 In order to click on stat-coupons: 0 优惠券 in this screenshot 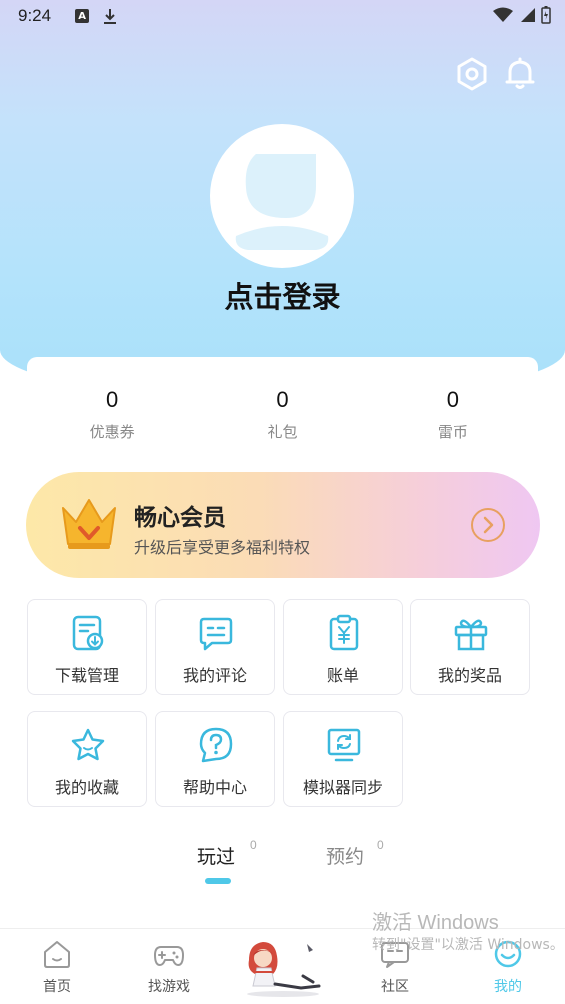, I will do `click(112, 404)`.